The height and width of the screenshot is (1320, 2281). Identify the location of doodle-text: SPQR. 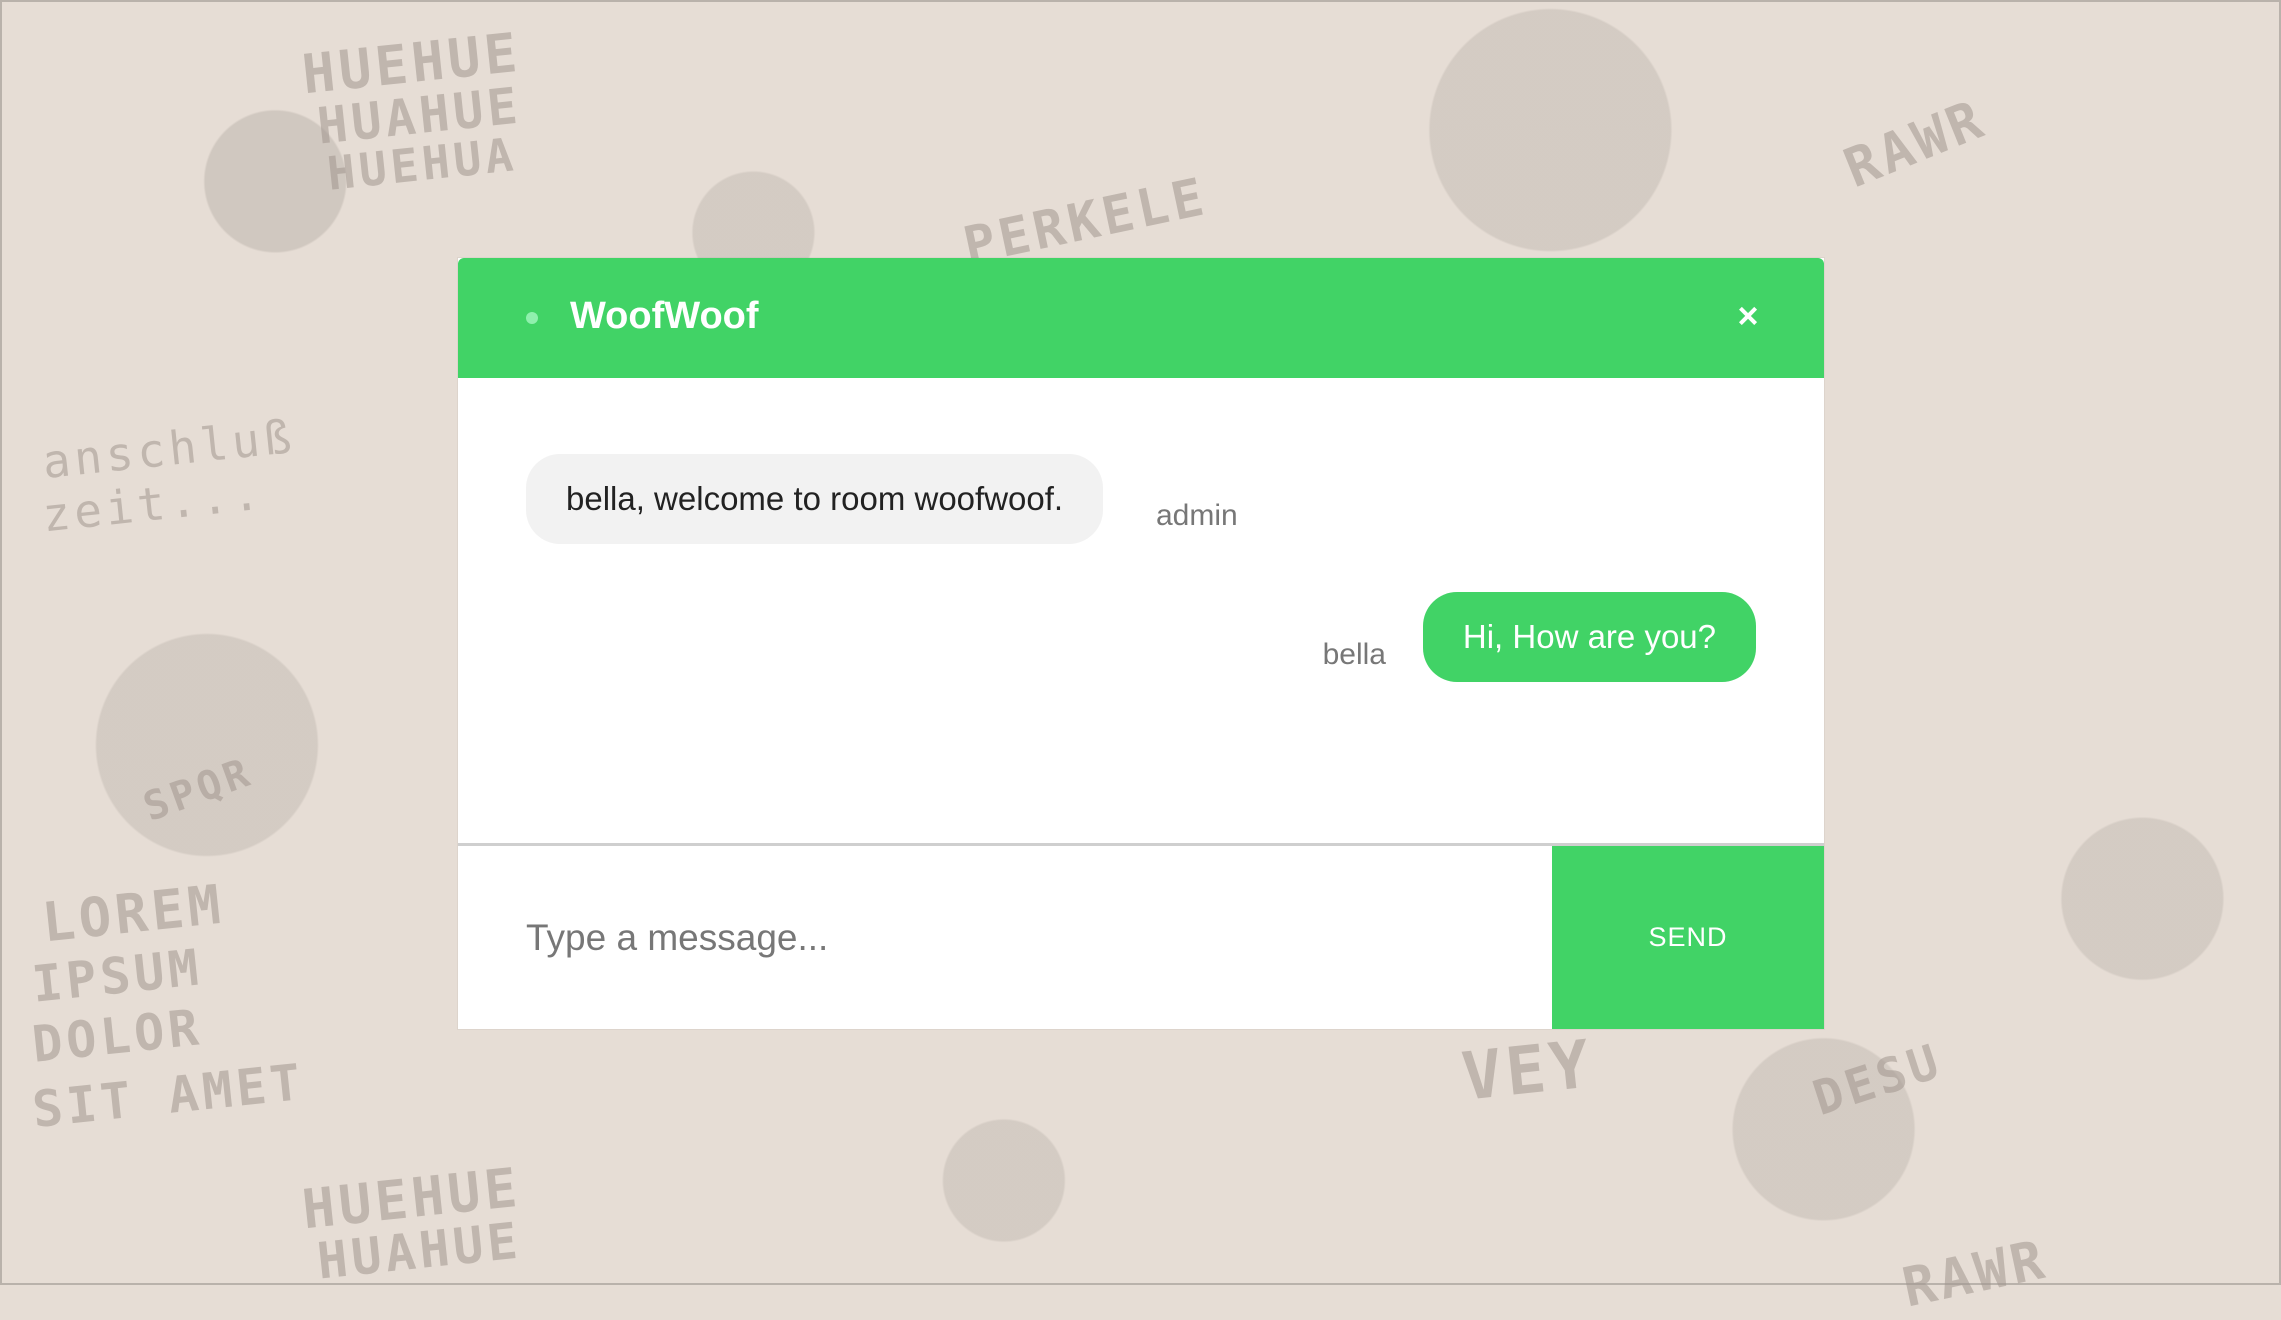
(198, 790).